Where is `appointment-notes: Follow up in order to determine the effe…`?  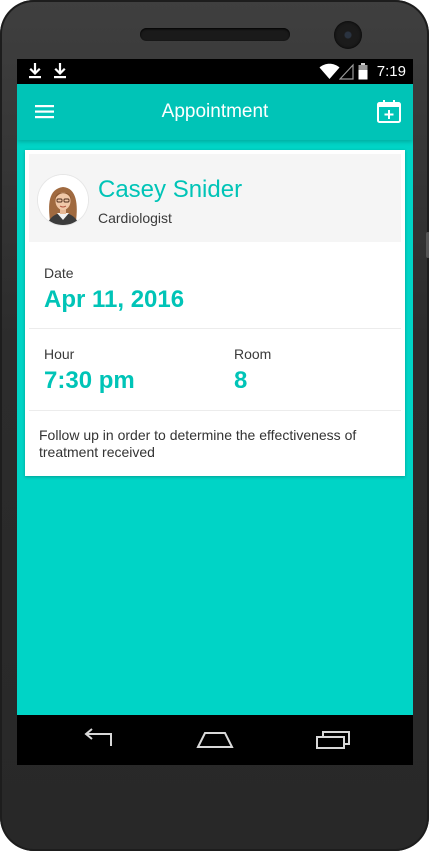
appointment-notes: Follow up in order to determine the effe… is located at coordinates (198, 443).